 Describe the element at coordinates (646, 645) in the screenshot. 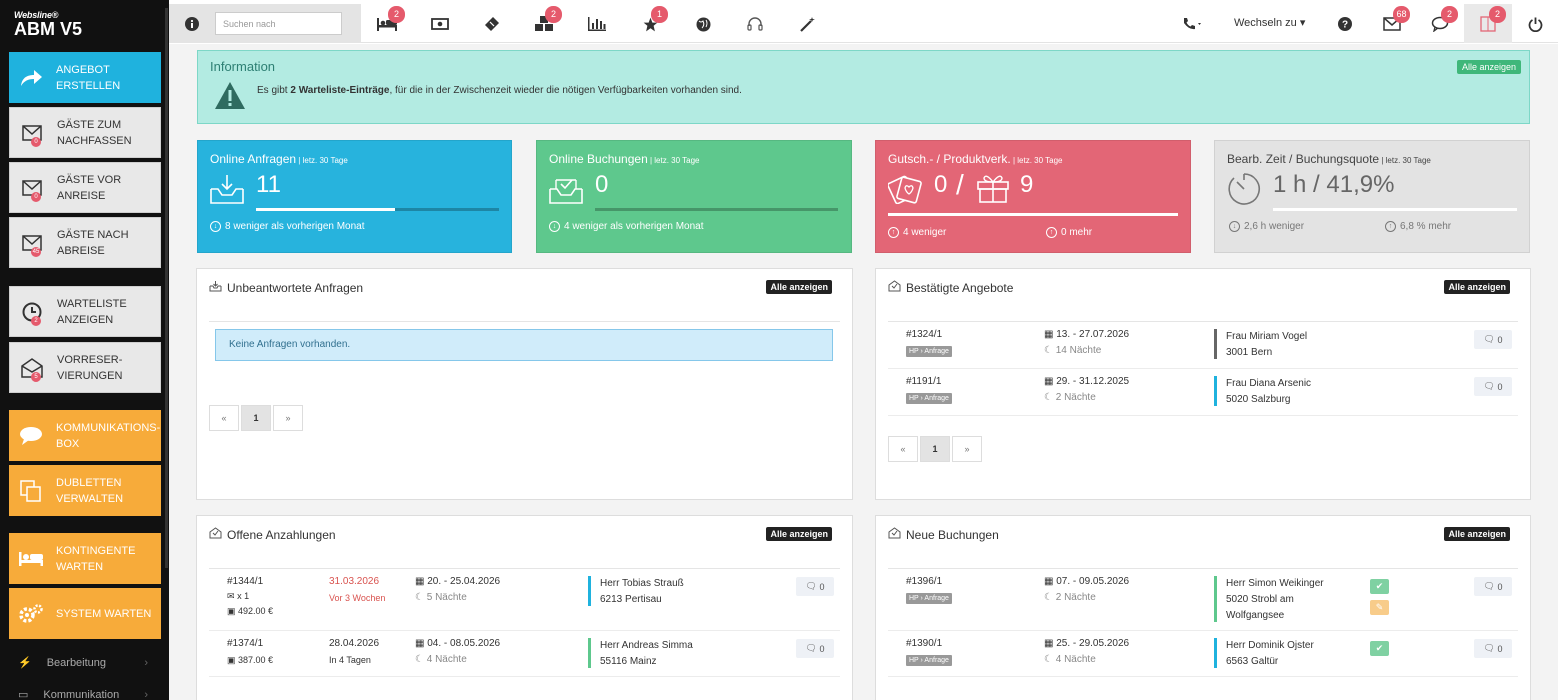

I see `guest-name: Herr Andreas Simma` at that location.